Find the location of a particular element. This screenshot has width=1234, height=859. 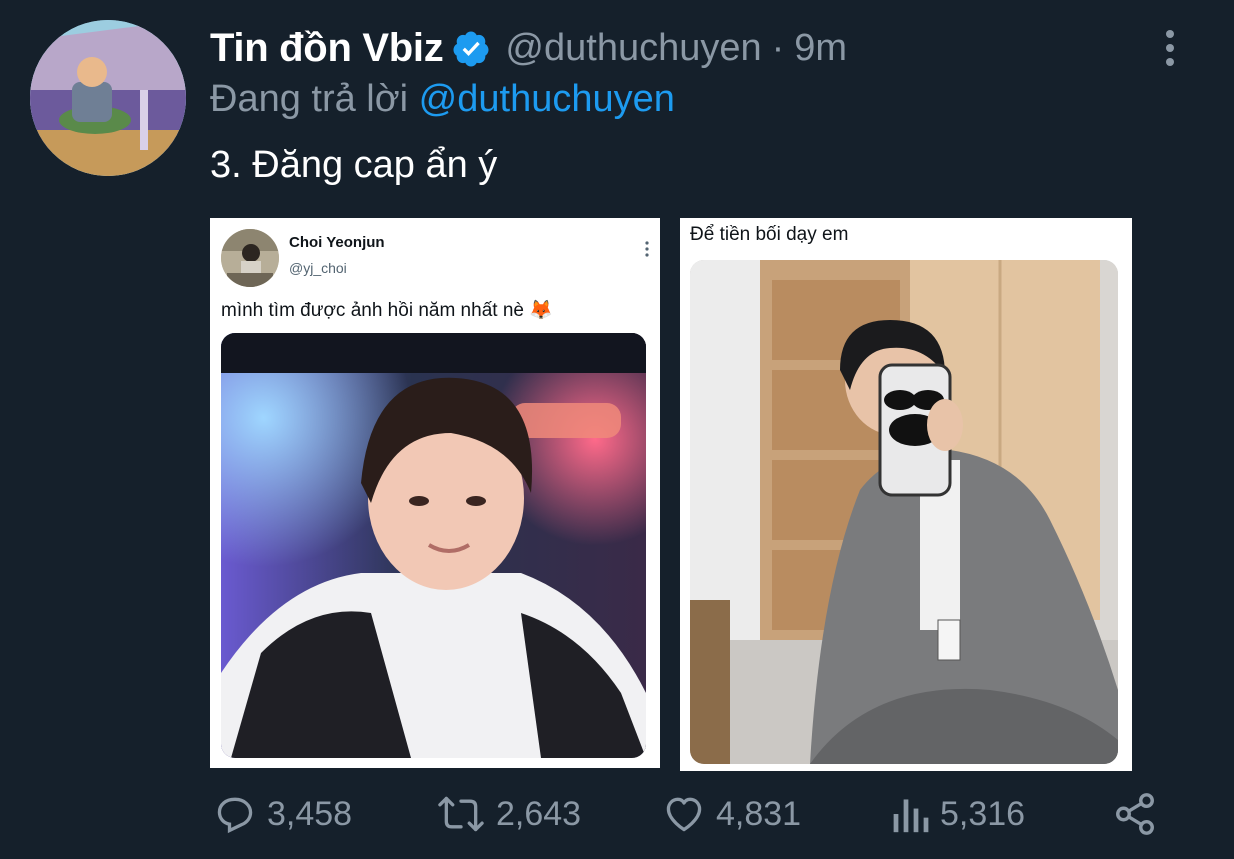

quoted-avatar is located at coordinates (250, 258).